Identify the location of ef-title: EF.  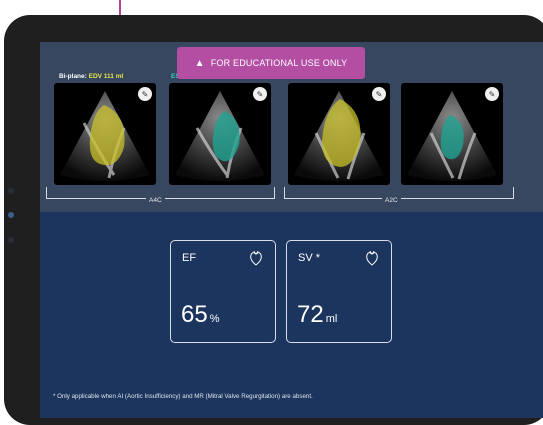
(189, 258).